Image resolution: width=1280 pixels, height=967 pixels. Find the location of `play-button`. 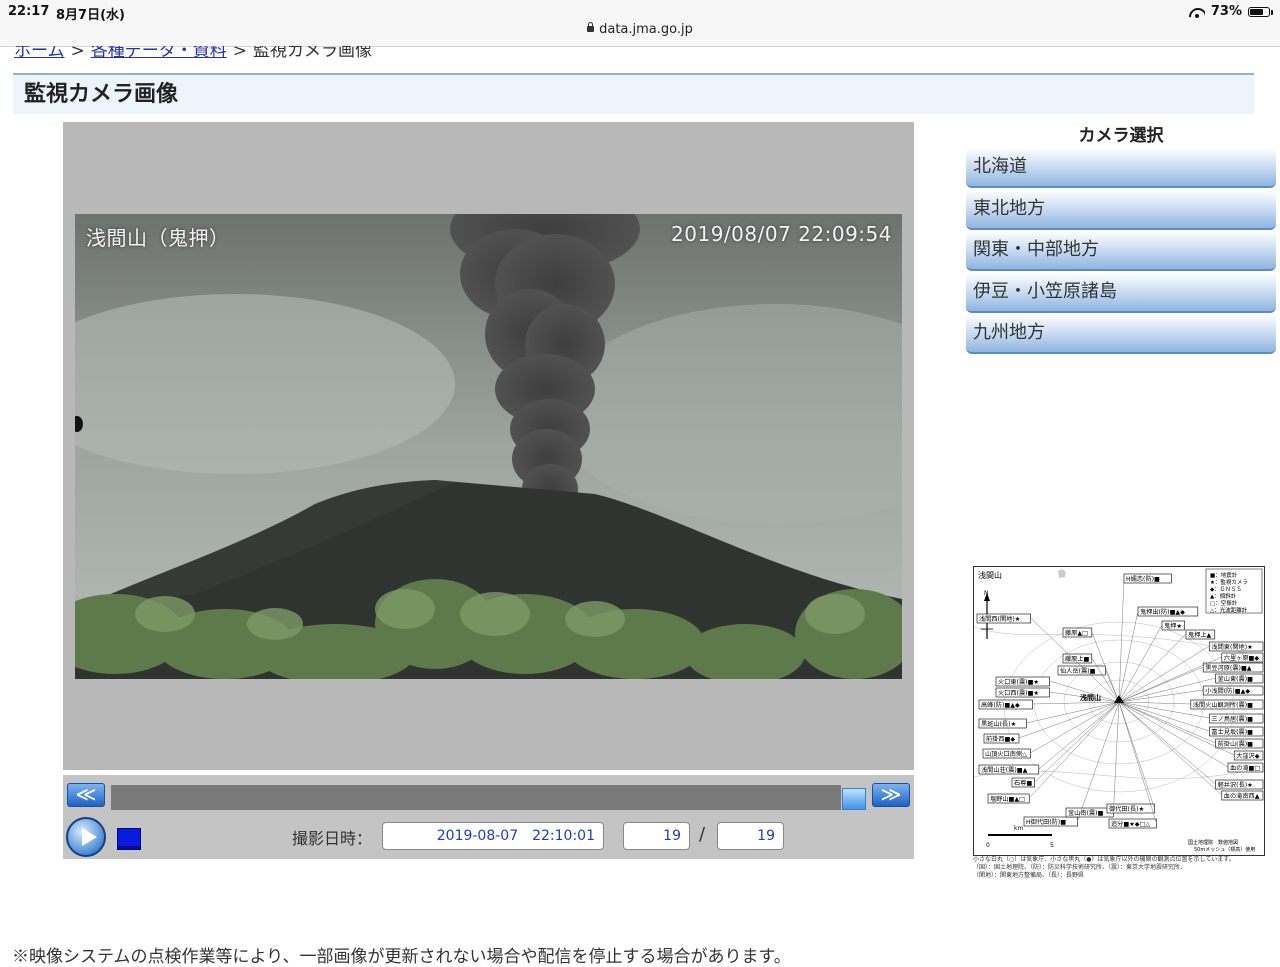

play-button is located at coordinates (86, 837).